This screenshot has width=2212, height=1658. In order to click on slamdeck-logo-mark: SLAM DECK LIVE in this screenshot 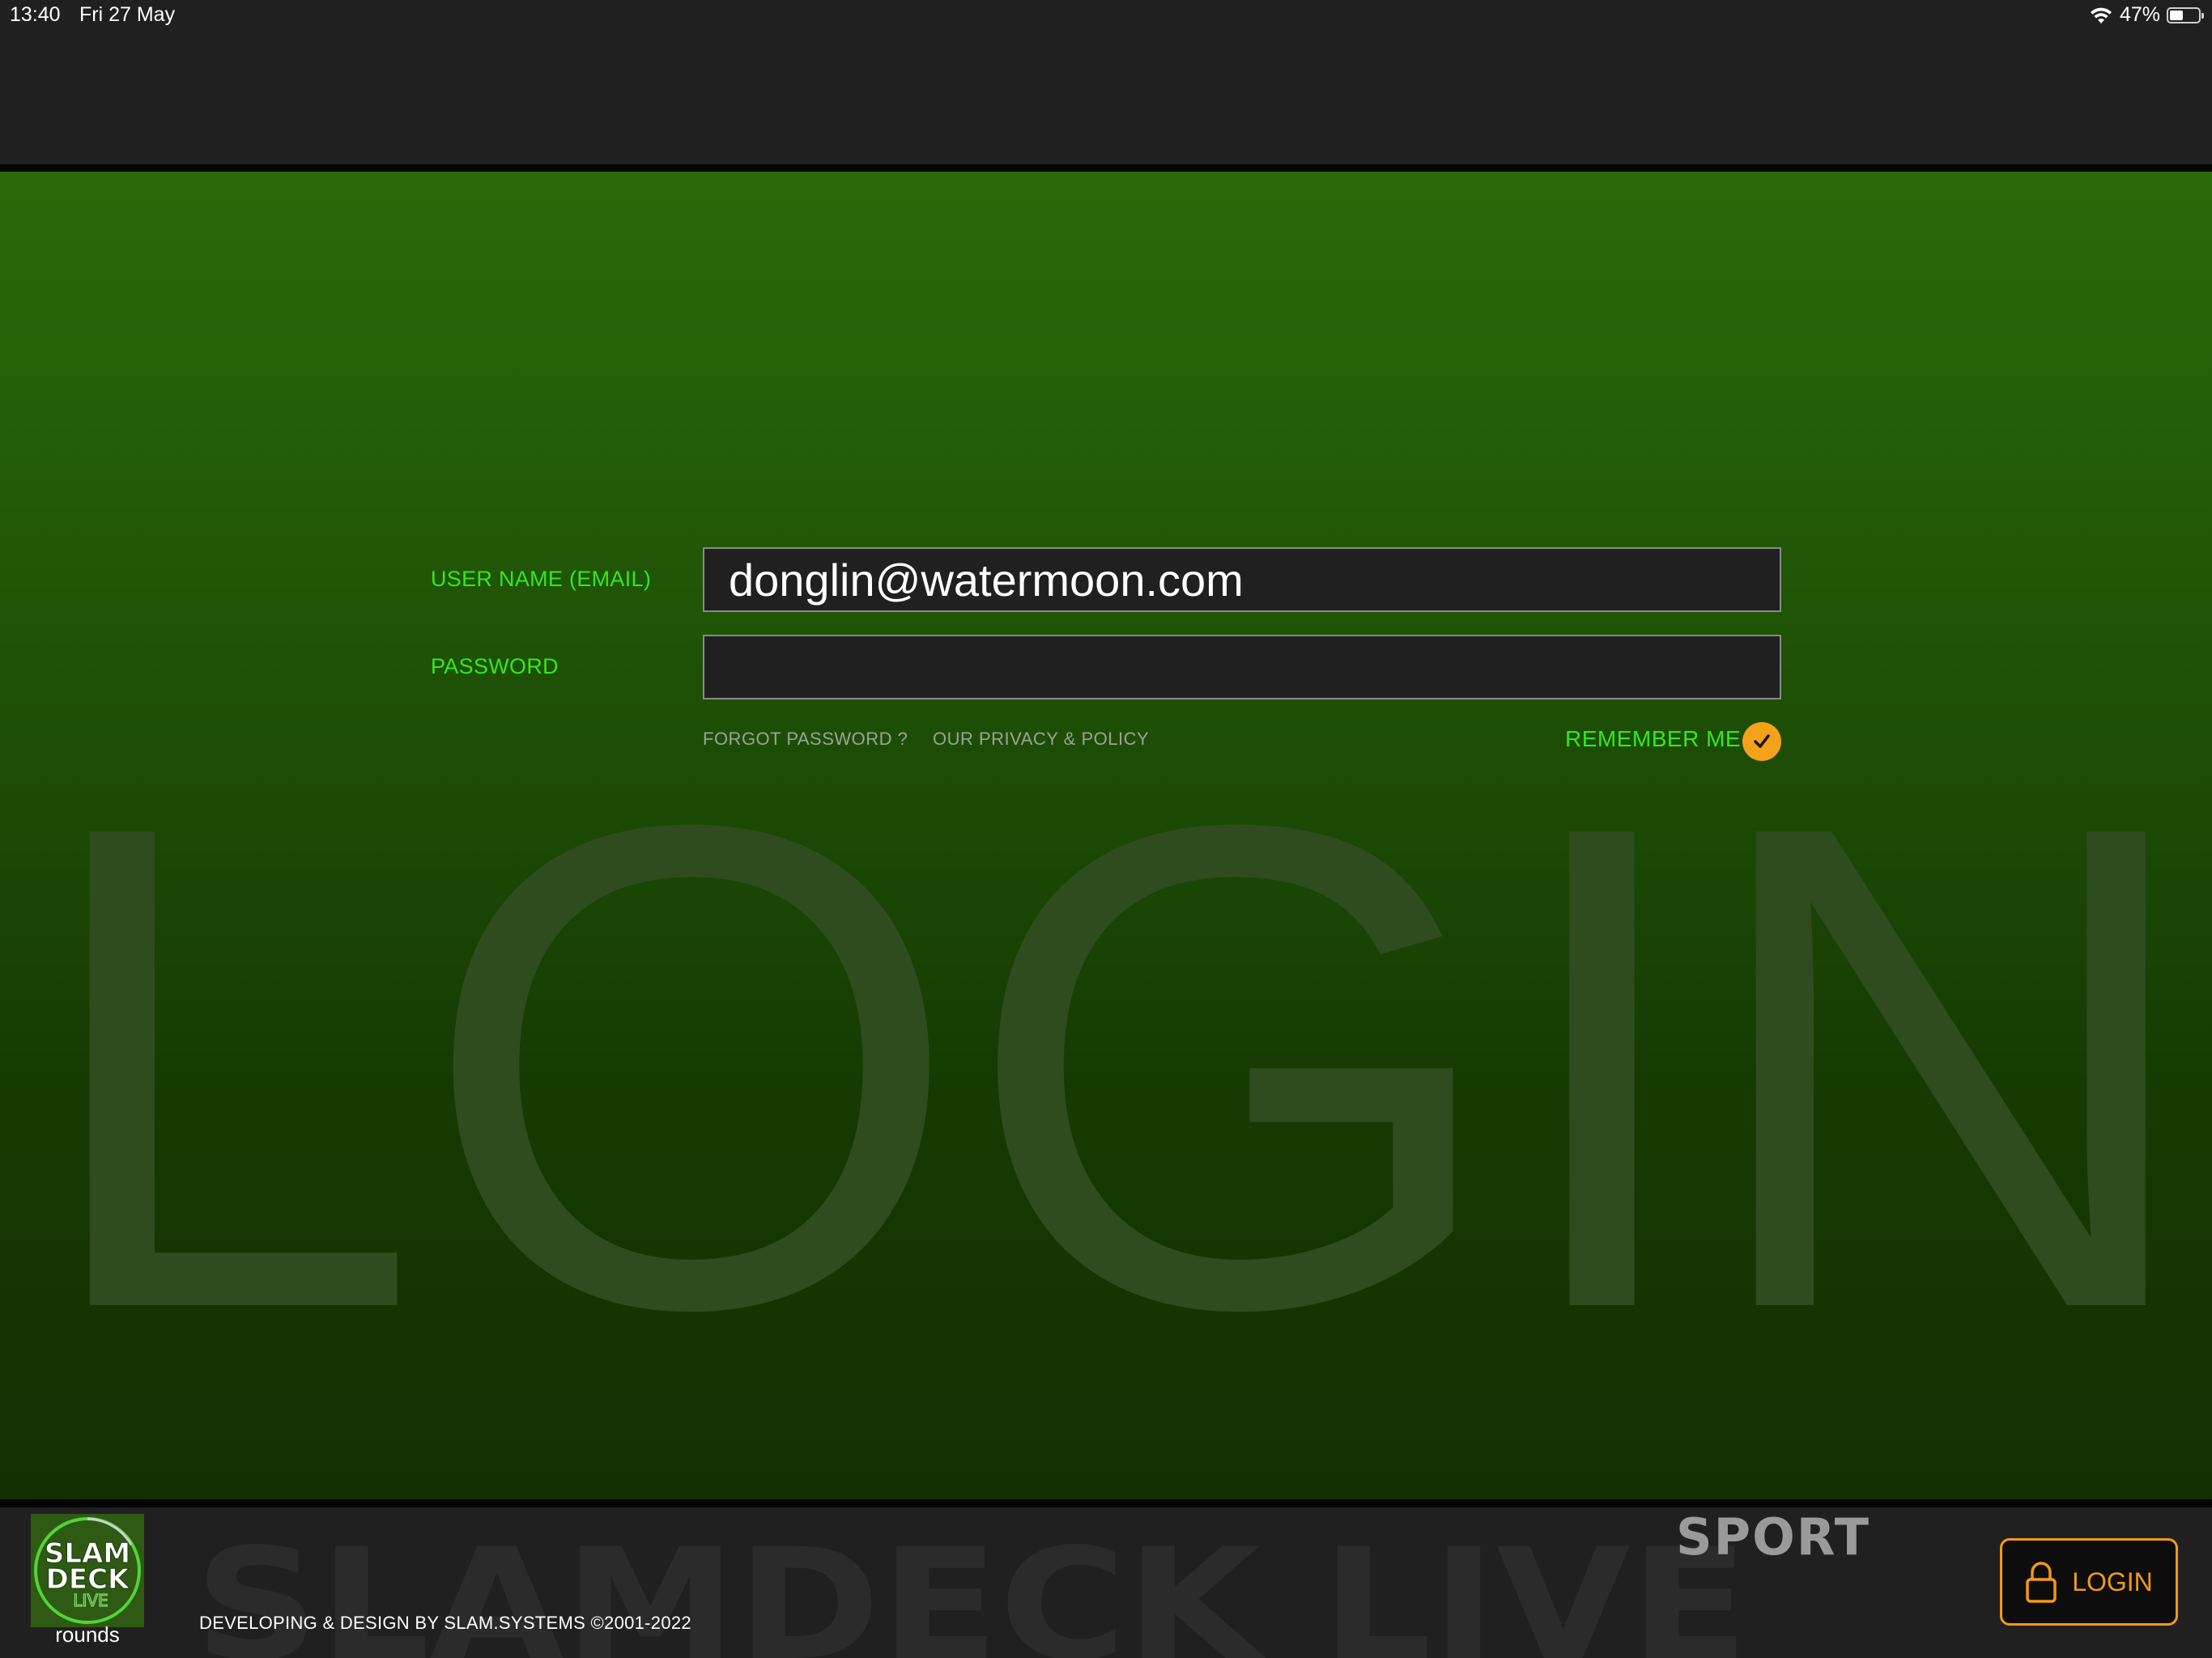, I will do `click(87, 1570)`.